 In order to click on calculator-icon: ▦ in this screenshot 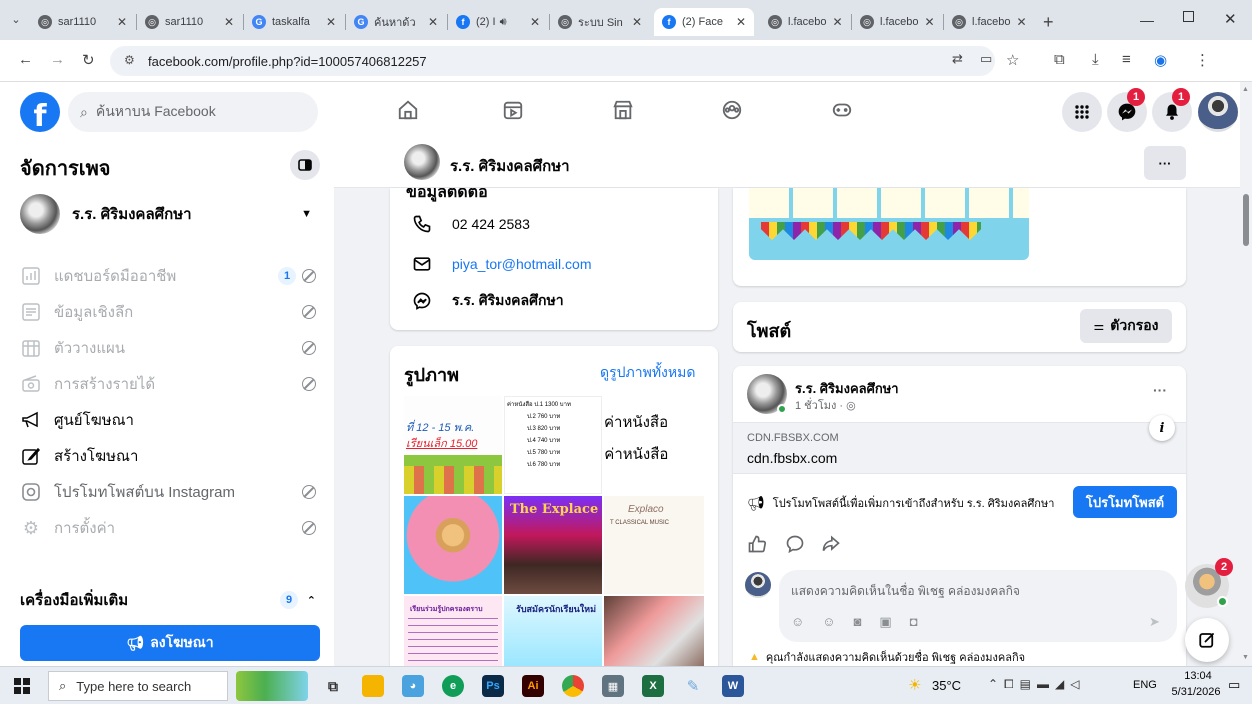, I will do `click(613, 686)`.